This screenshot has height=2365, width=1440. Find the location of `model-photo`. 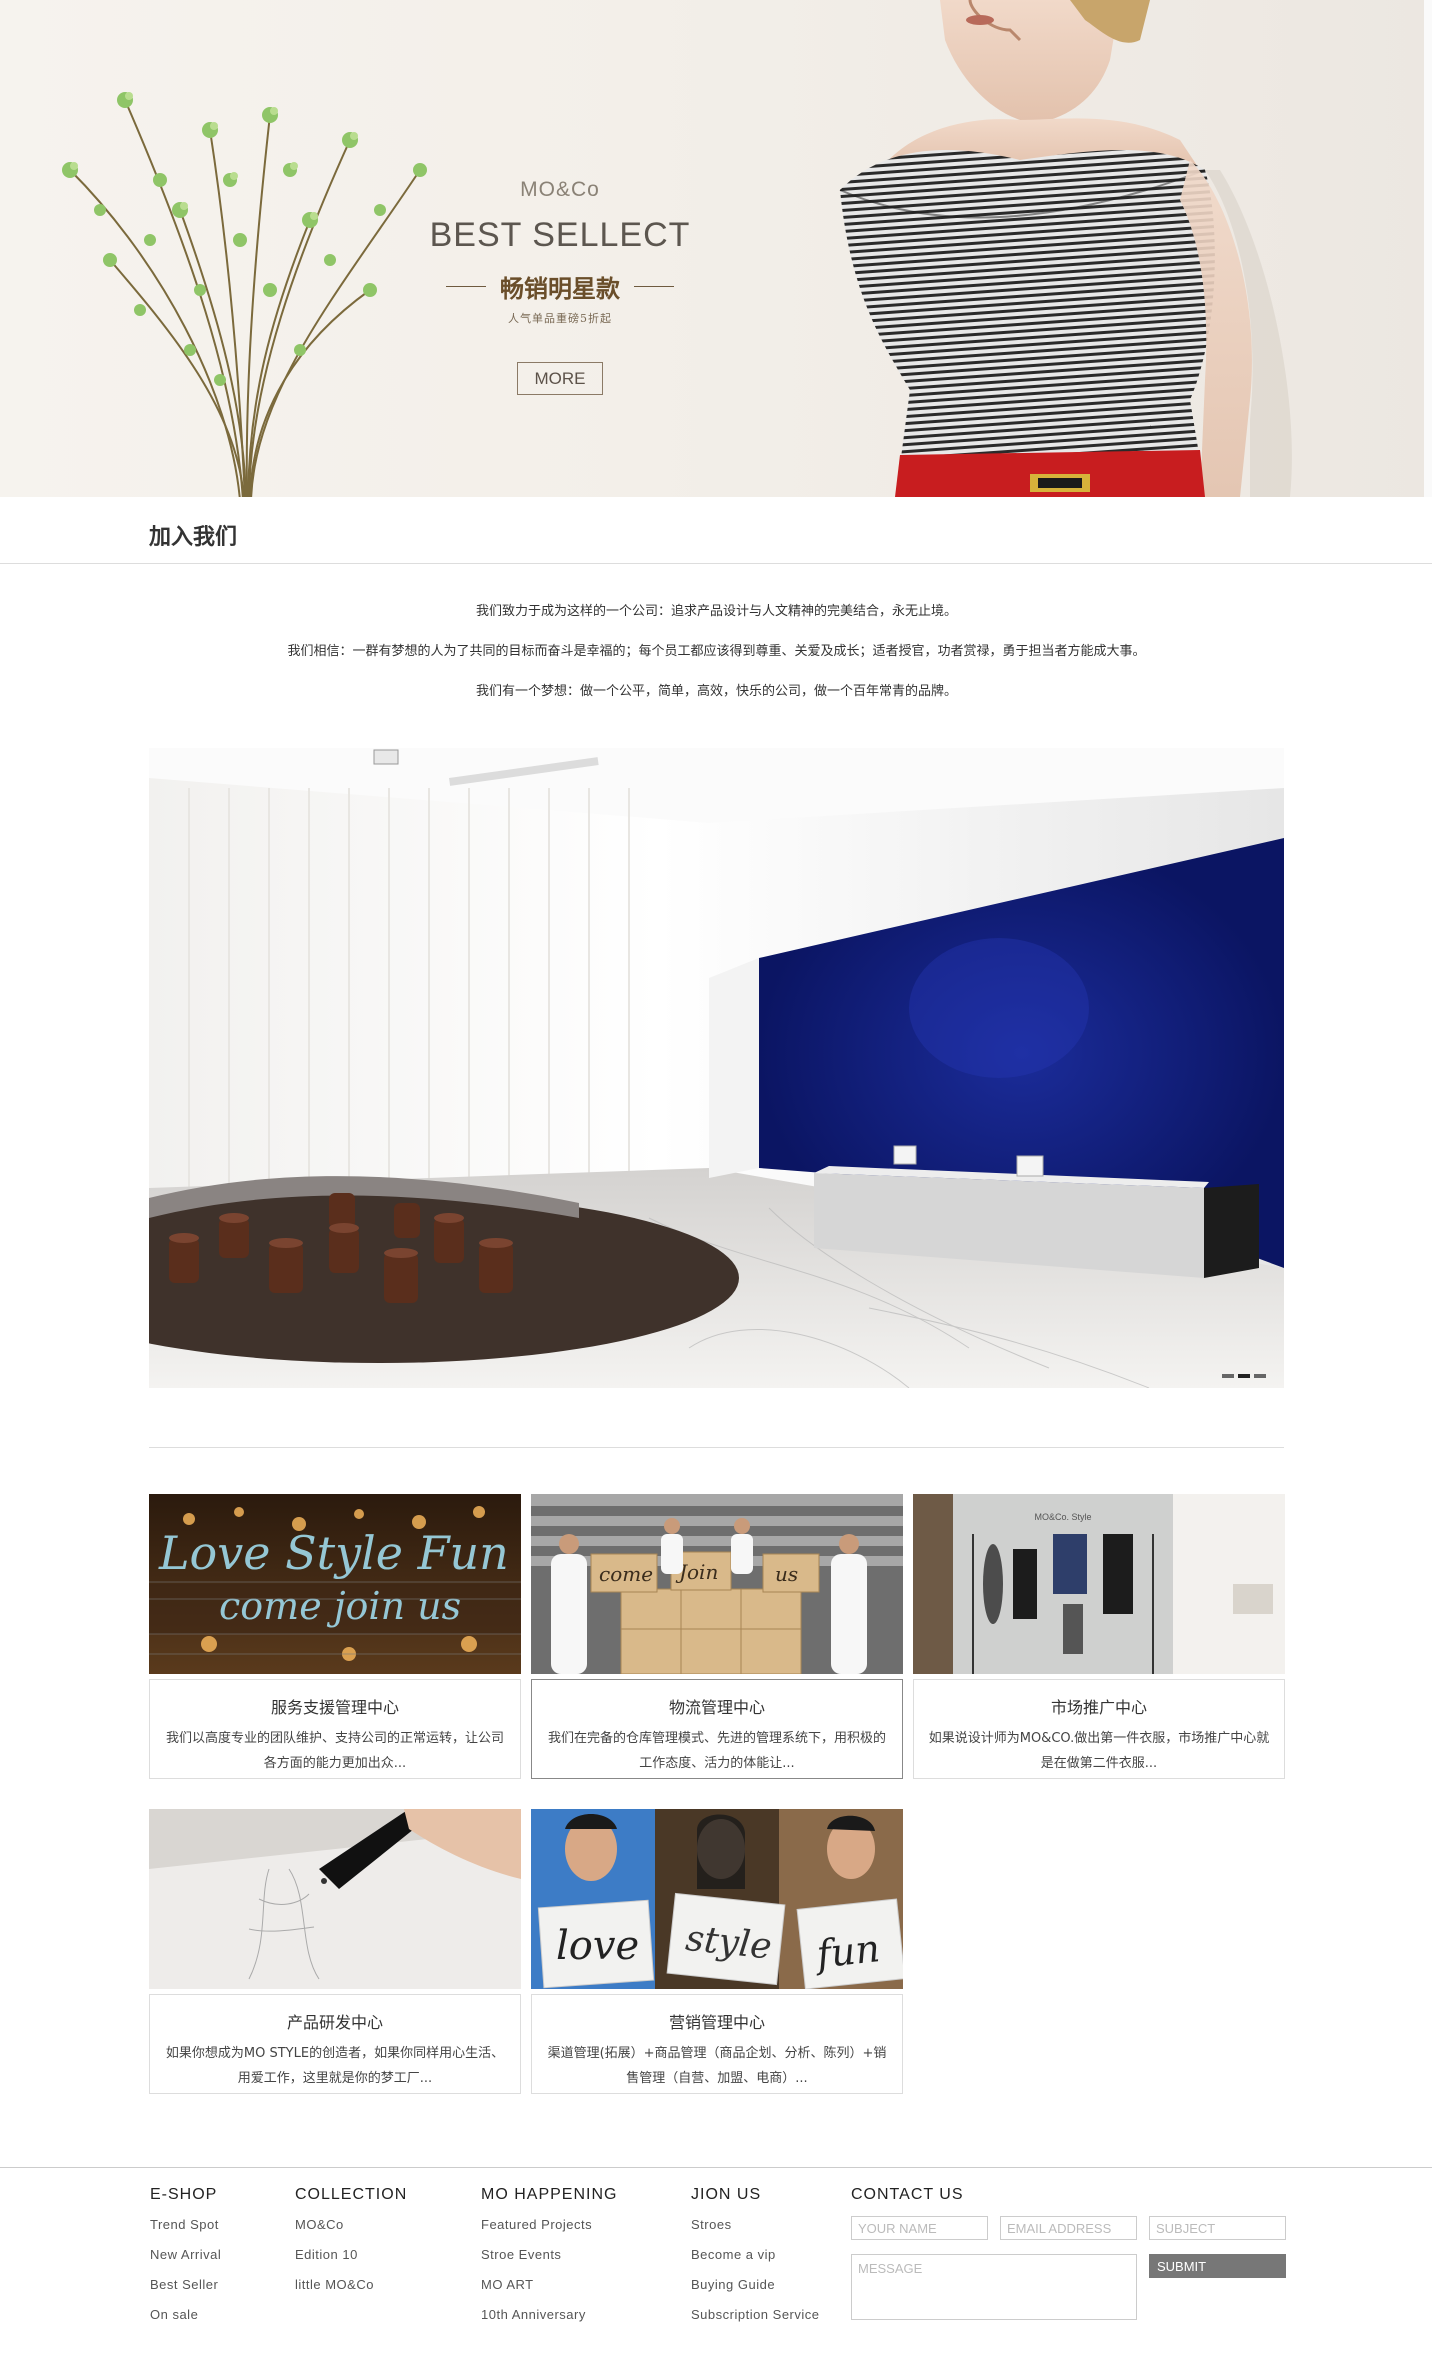

model-photo is located at coordinates (1065, 248).